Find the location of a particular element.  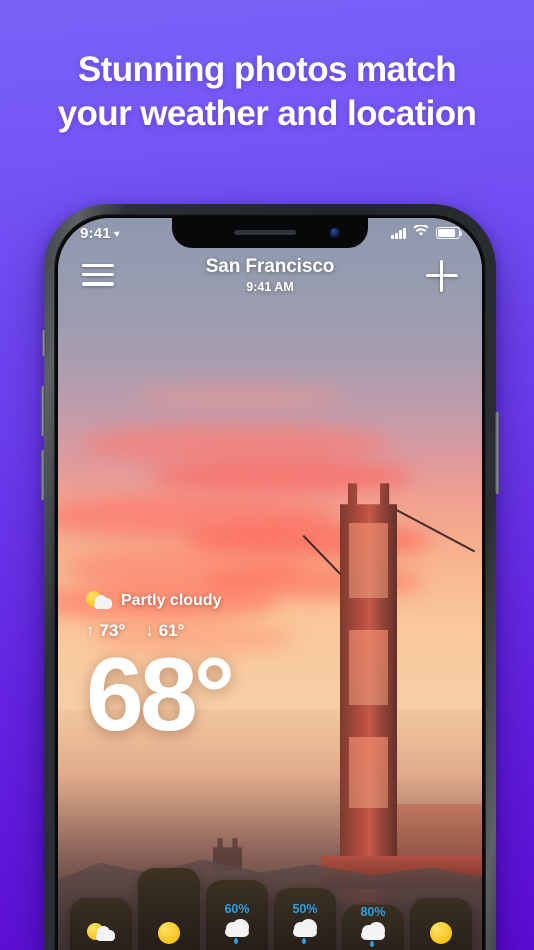

volume-up-button is located at coordinates (43, 411).